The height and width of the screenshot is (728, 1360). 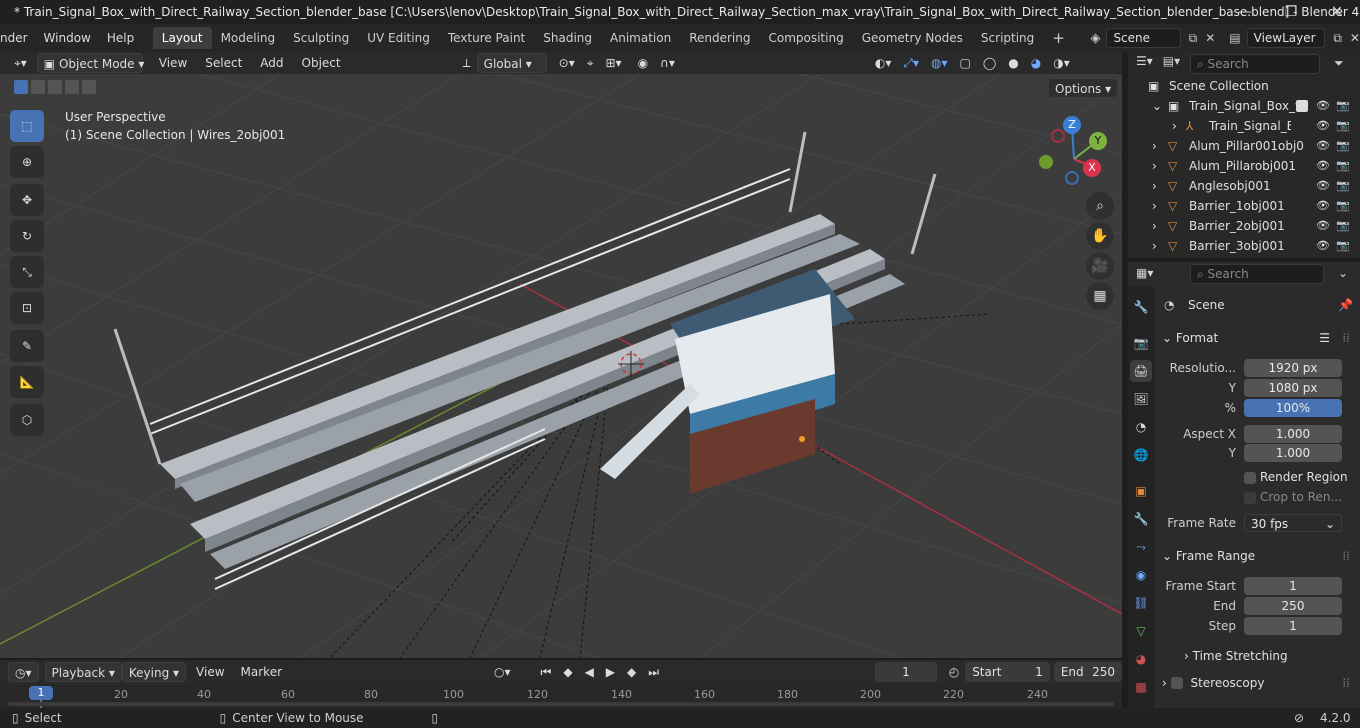 What do you see at coordinates (1293, 434) in the screenshot?
I see `aspect-x-field: 1.000` at bounding box center [1293, 434].